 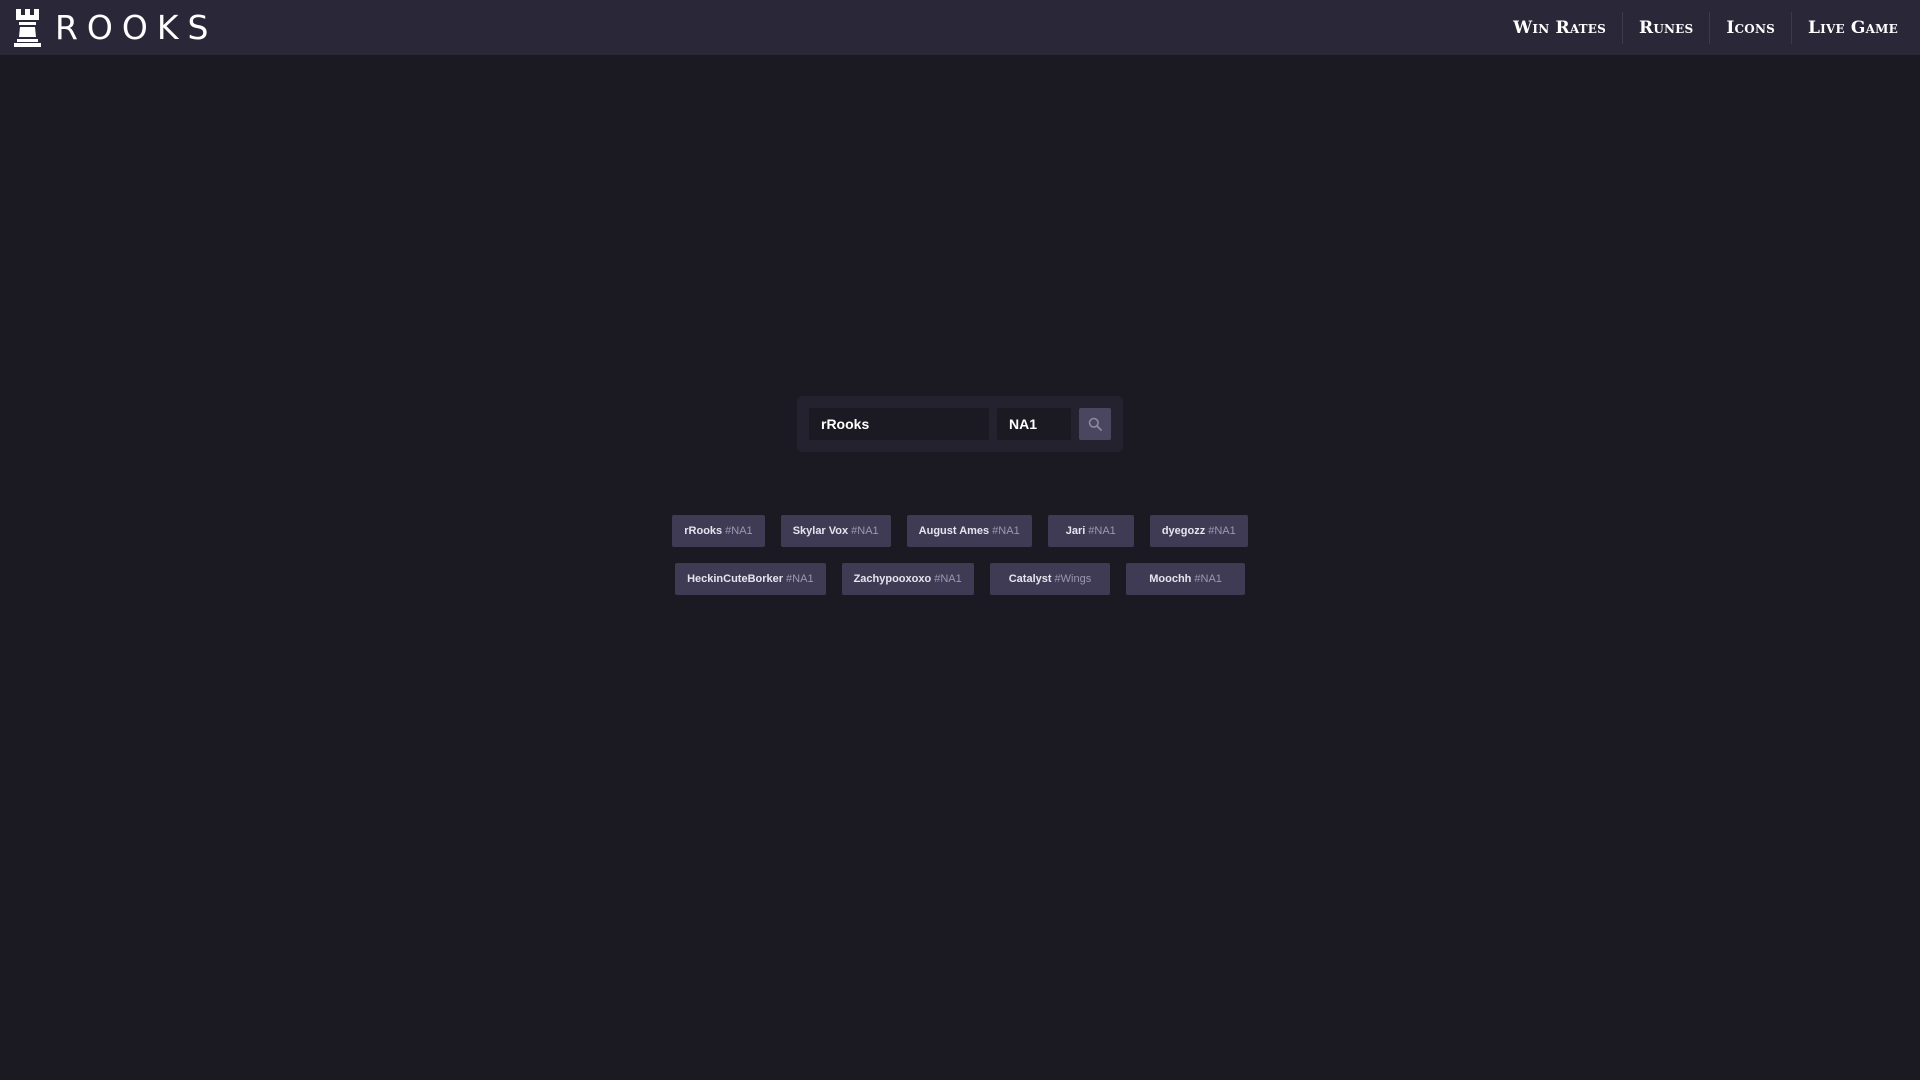 What do you see at coordinates (1852, 27) in the screenshot?
I see `nav-live-game: Live Game` at bounding box center [1852, 27].